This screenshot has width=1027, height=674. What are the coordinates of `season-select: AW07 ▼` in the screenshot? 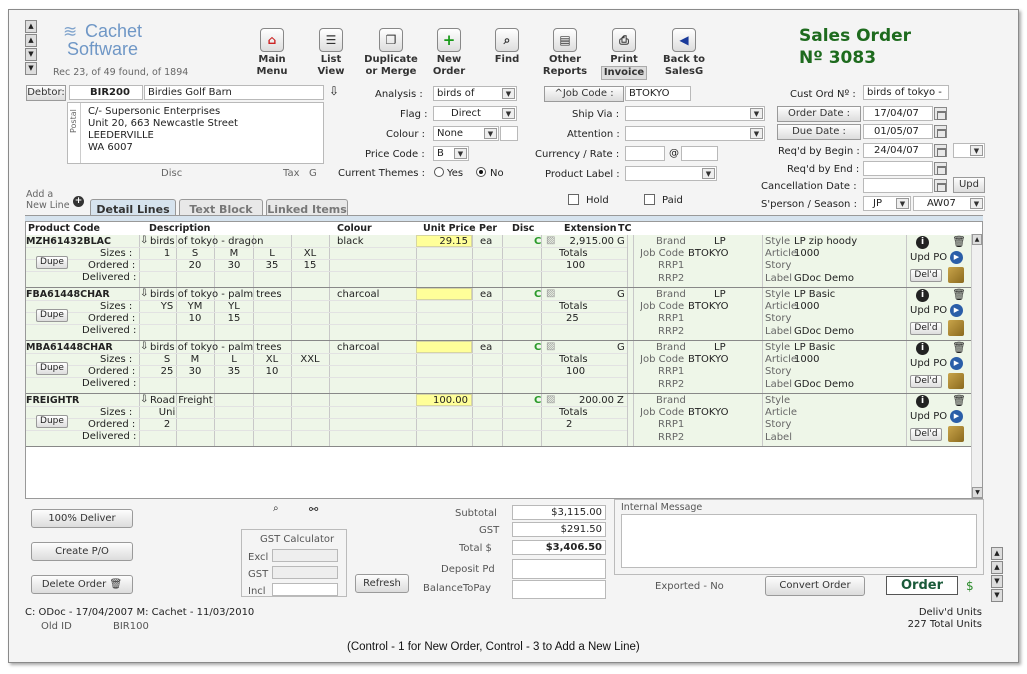 It's located at (949, 203).